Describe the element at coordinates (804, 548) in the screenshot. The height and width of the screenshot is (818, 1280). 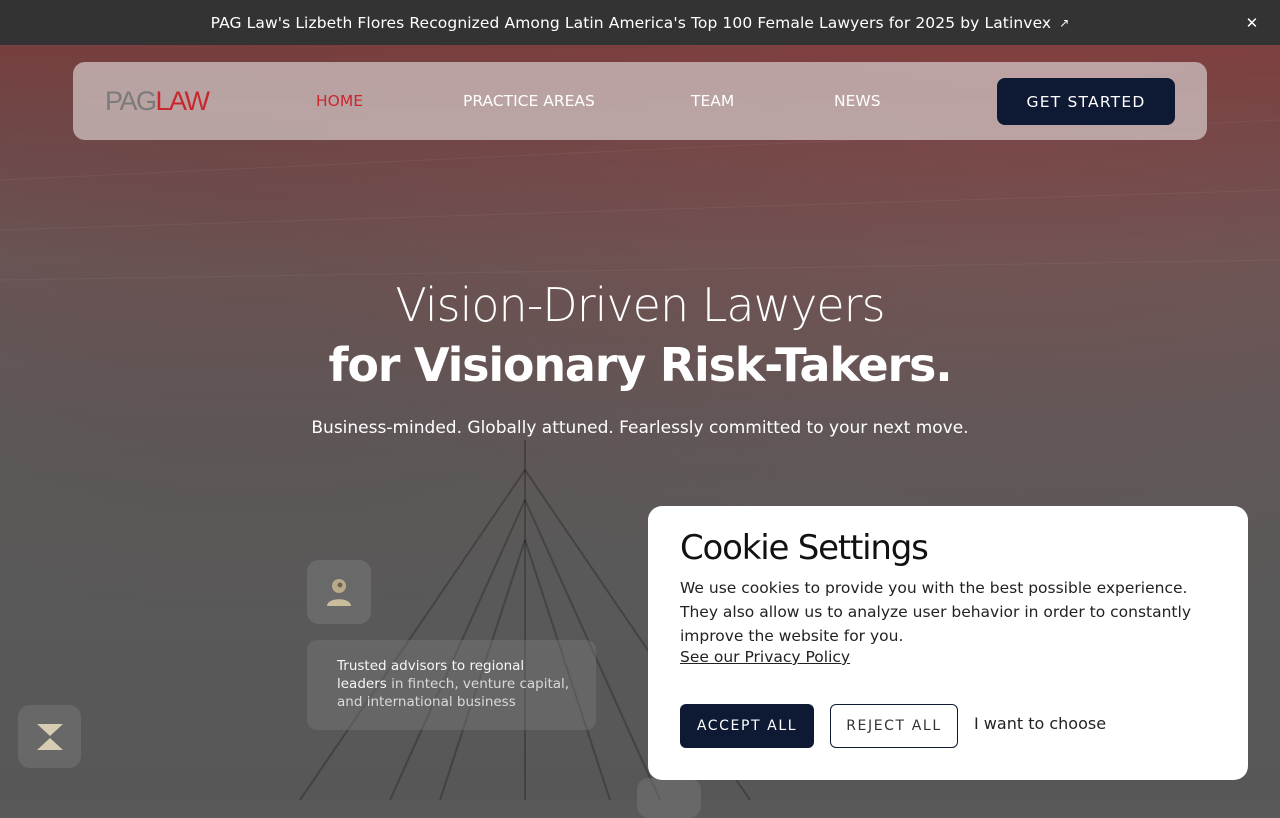
I see `cookie-title: Cookie Settings` at that location.